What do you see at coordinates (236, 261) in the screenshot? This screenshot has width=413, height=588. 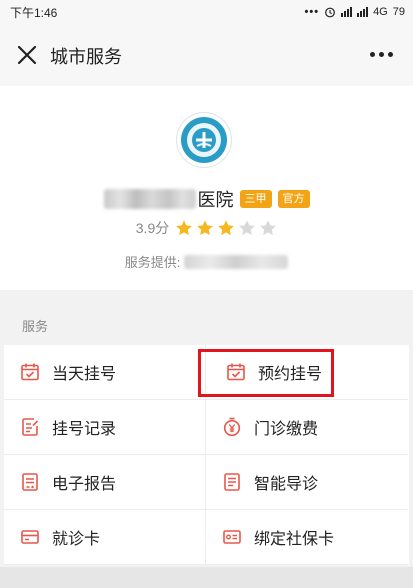 I see `provider-name-redacted` at bounding box center [236, 261].